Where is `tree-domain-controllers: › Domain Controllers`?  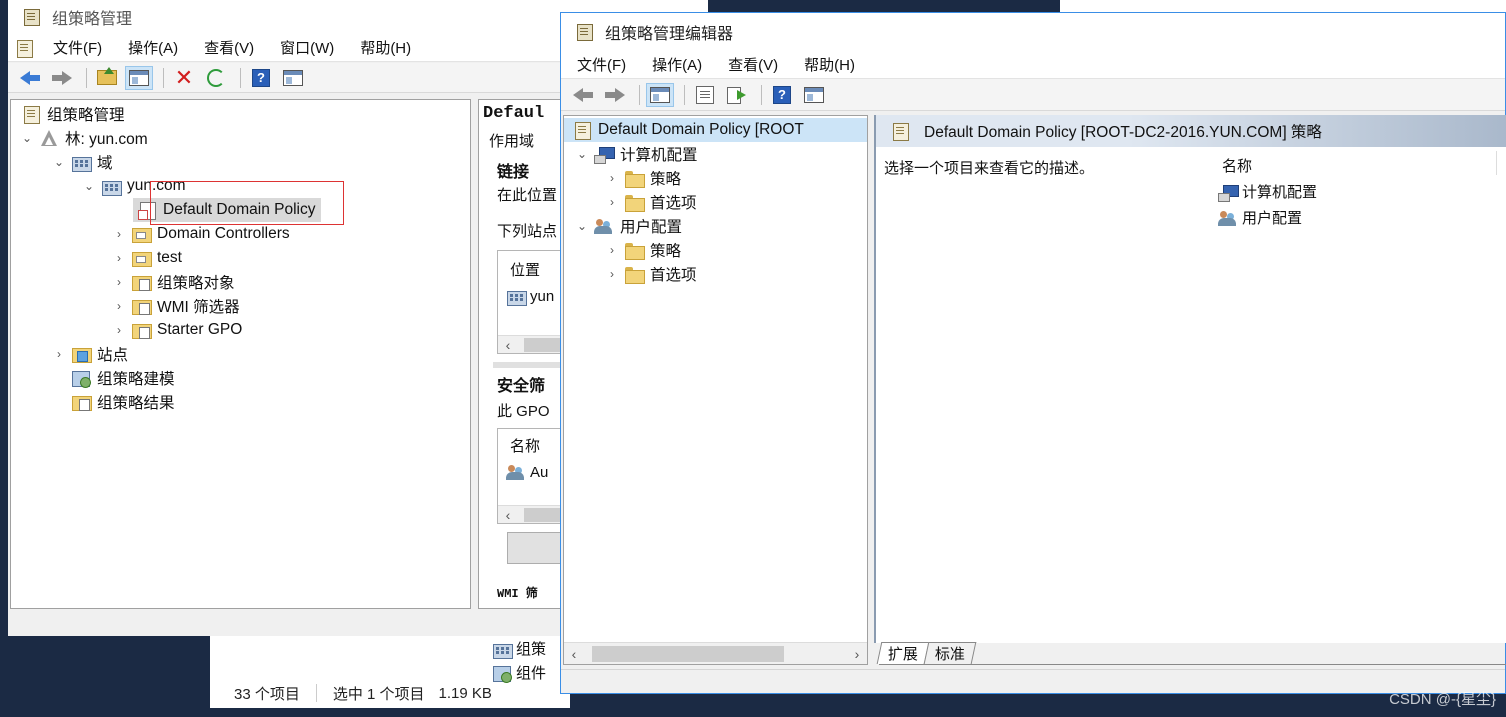 tree-domain-controllers: › Domain Controllers is located at coordinates (200, 234).